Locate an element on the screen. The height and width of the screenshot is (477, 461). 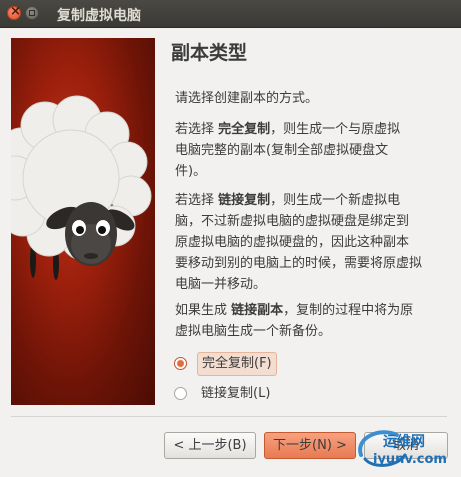
full-clone-line1: ，则生成一个与原虚拟 is located at coordinates (335, 129).